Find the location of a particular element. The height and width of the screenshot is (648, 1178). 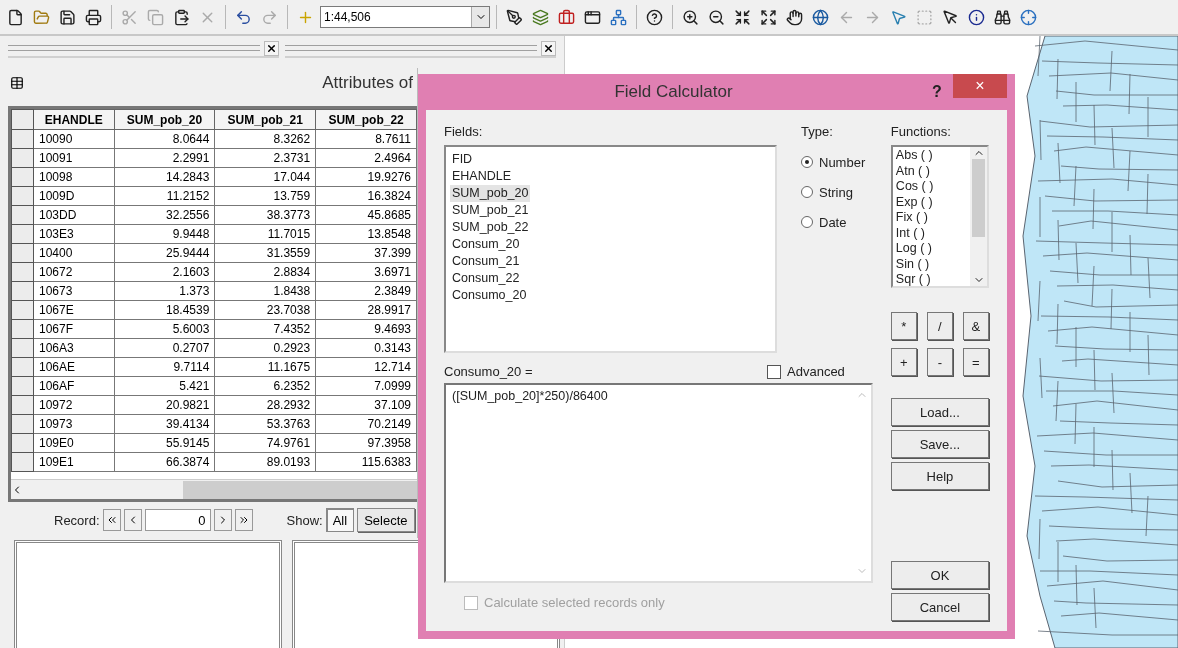

operator-button: / is located at coordinates (939, 326).